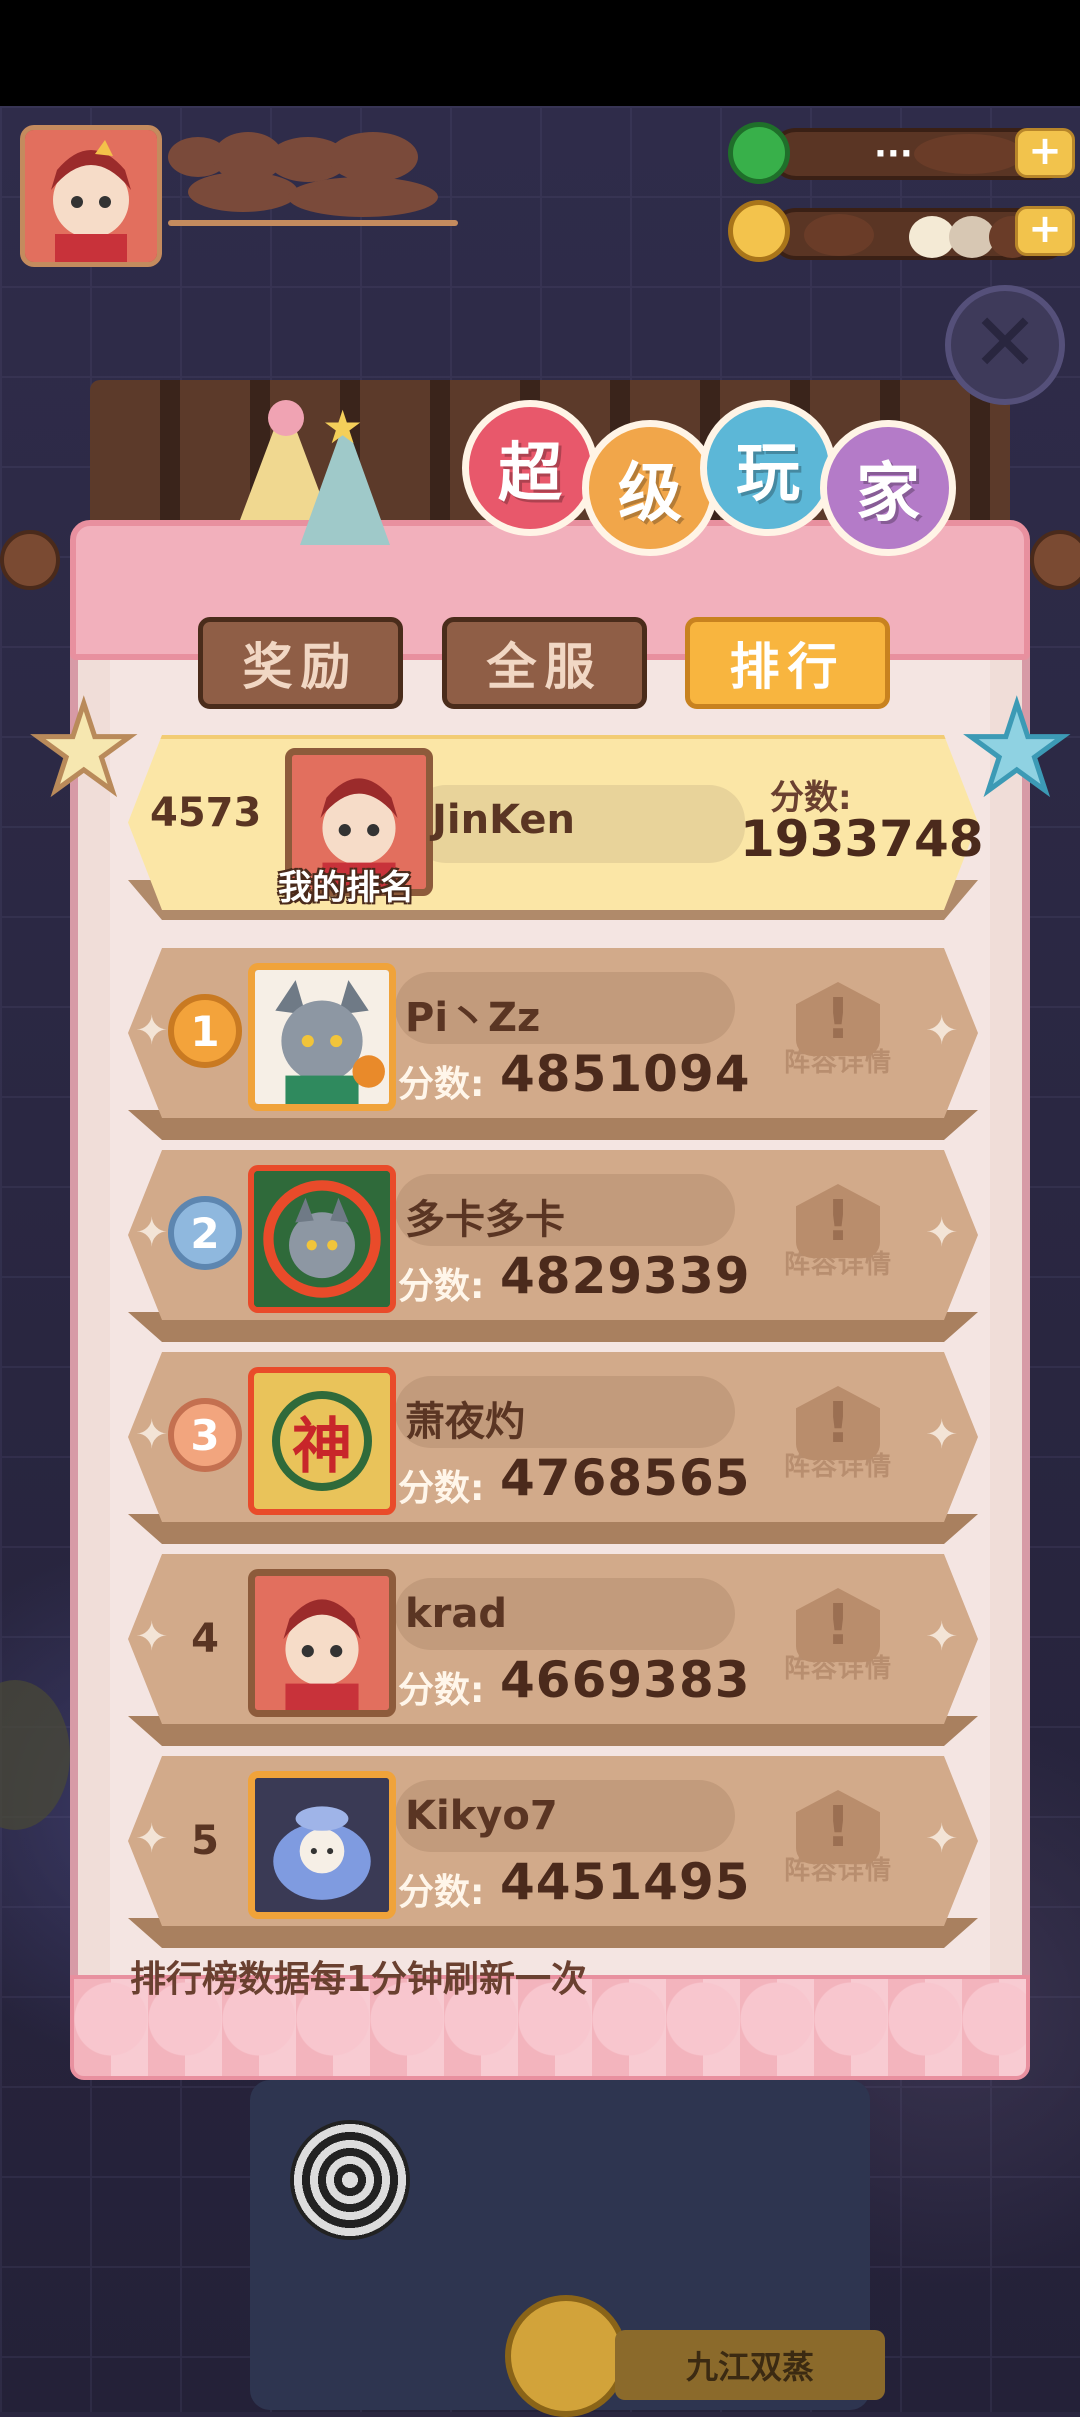 Image resolution: width=1080 pixels, height=2417 pixels. What do you see at coordinates (625, 1478) in the screenshot?
I see `score-value: 4768565` at bounding box center [625, 1478].